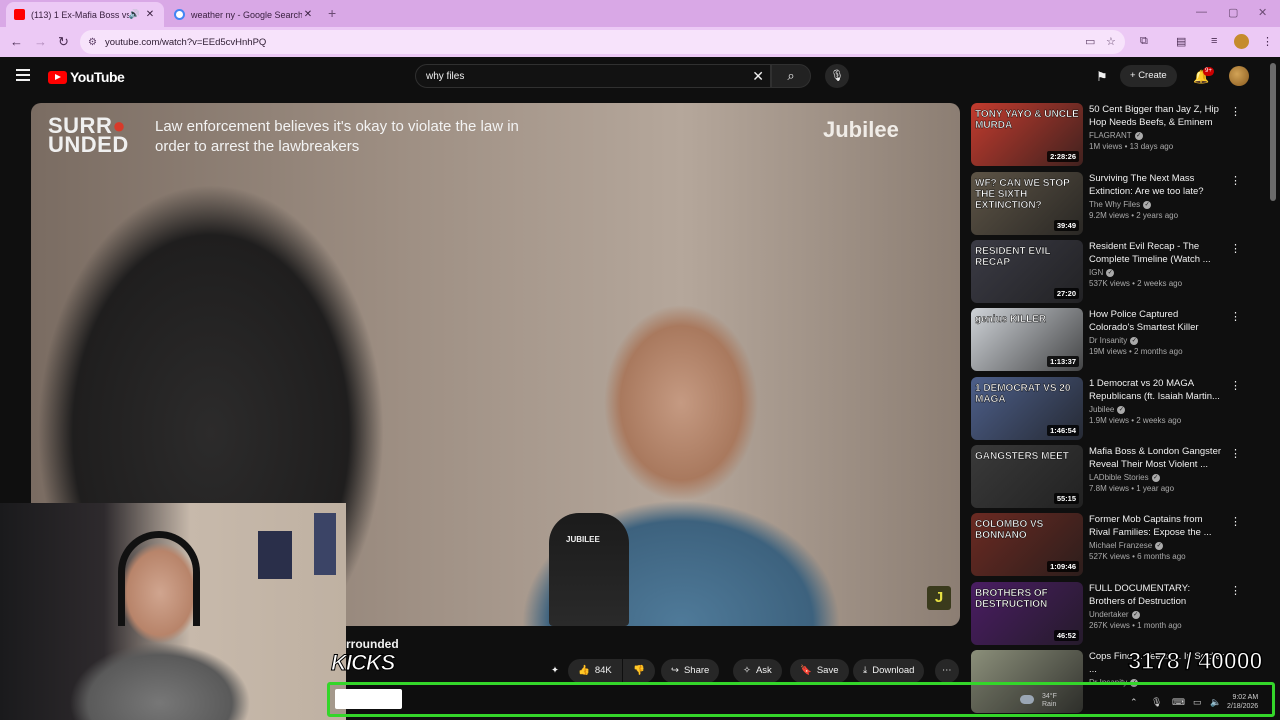  I want to click on search-input: why files ✕, so click(593, 76).